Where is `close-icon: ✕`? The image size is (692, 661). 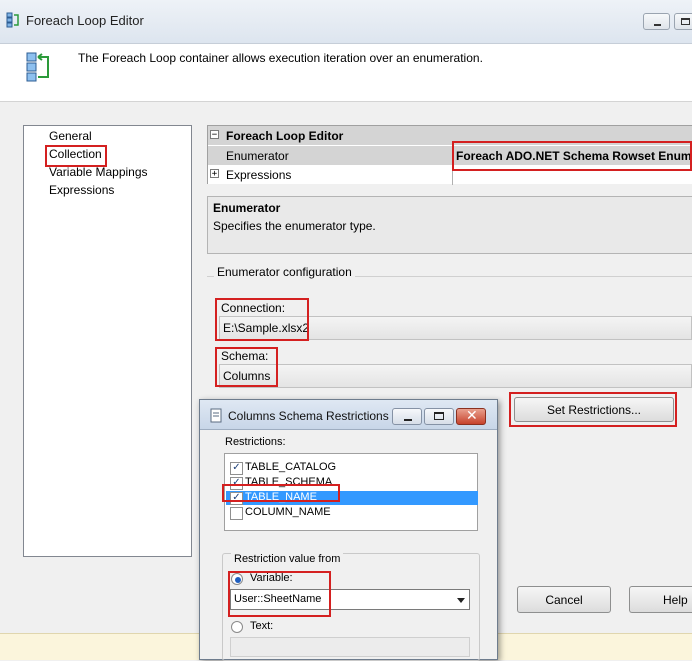
close-icon: ✕ is located at coordinates (472, 416).